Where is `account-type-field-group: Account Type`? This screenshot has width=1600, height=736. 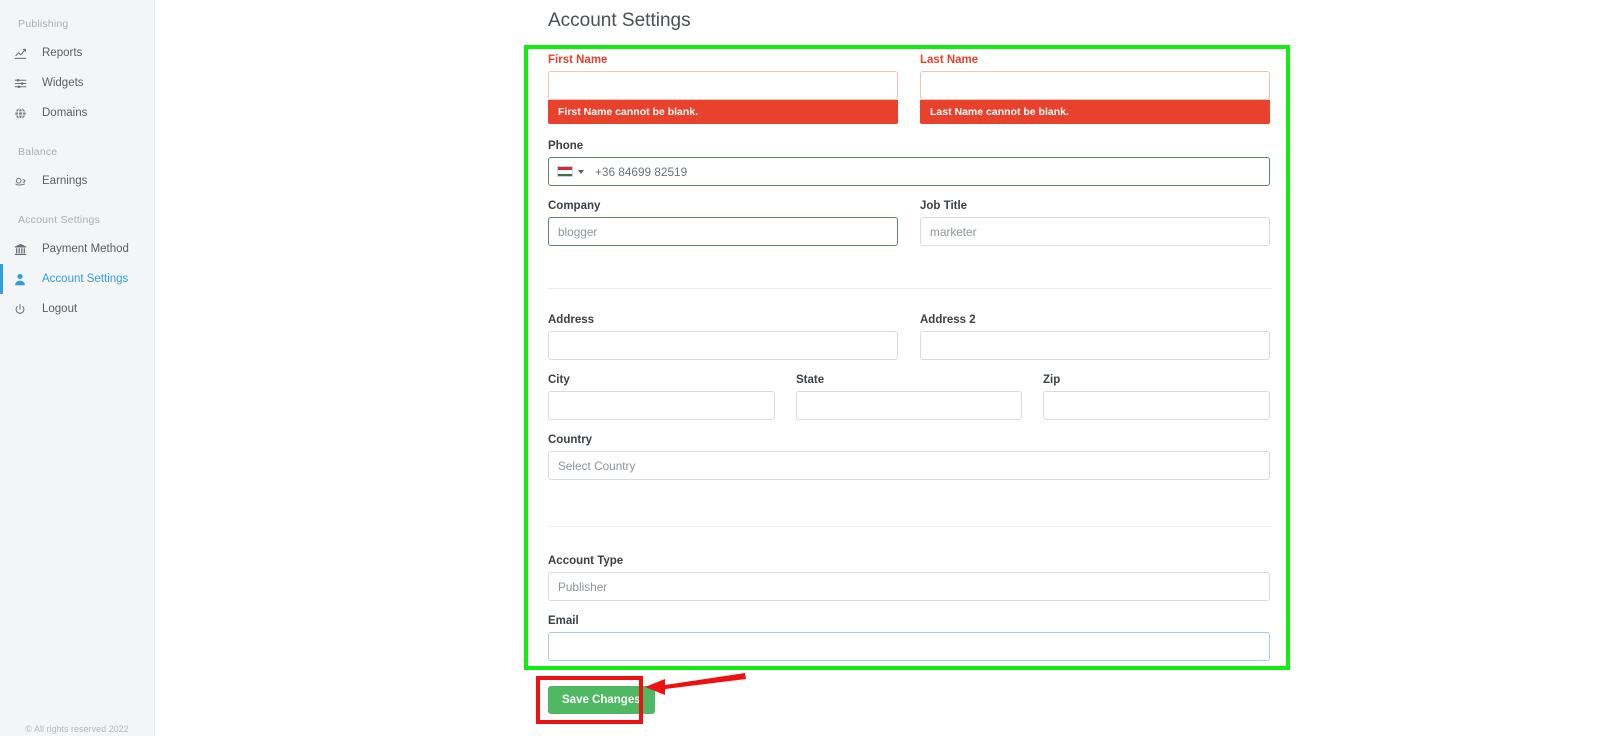 account-type-field-group: Account Type is located at coordinates (909, 578).